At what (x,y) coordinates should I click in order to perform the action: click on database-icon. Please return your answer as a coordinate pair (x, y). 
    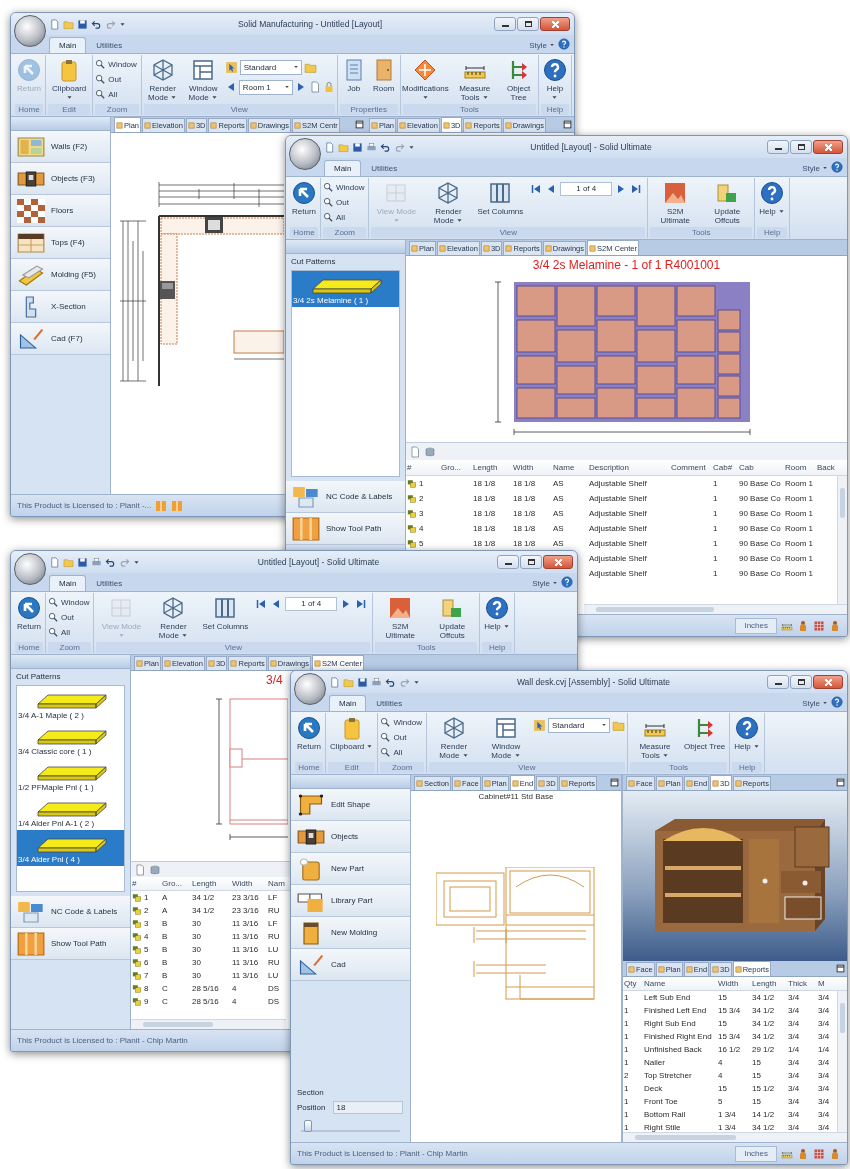
    Looking at the image, I should click on (155, 869).